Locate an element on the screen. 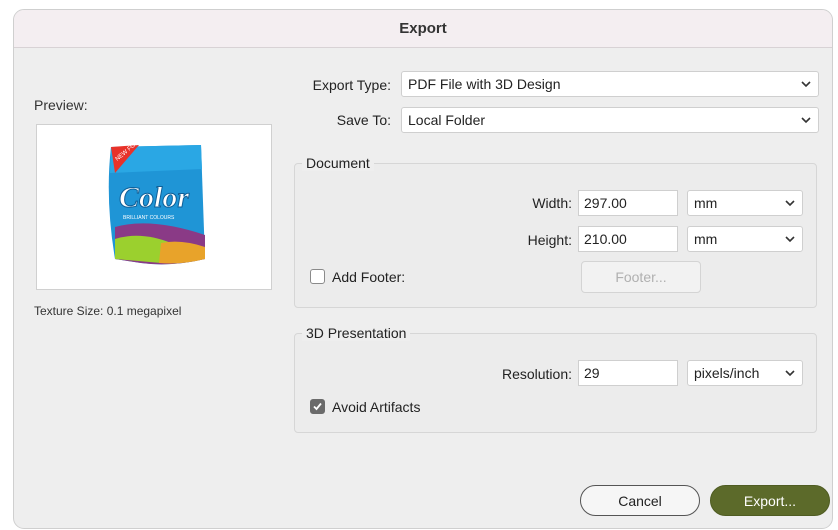 Image resolution: width=838 pixels, height=530 pixels. preview-label: Preview: is located at coordinates (61, 105).